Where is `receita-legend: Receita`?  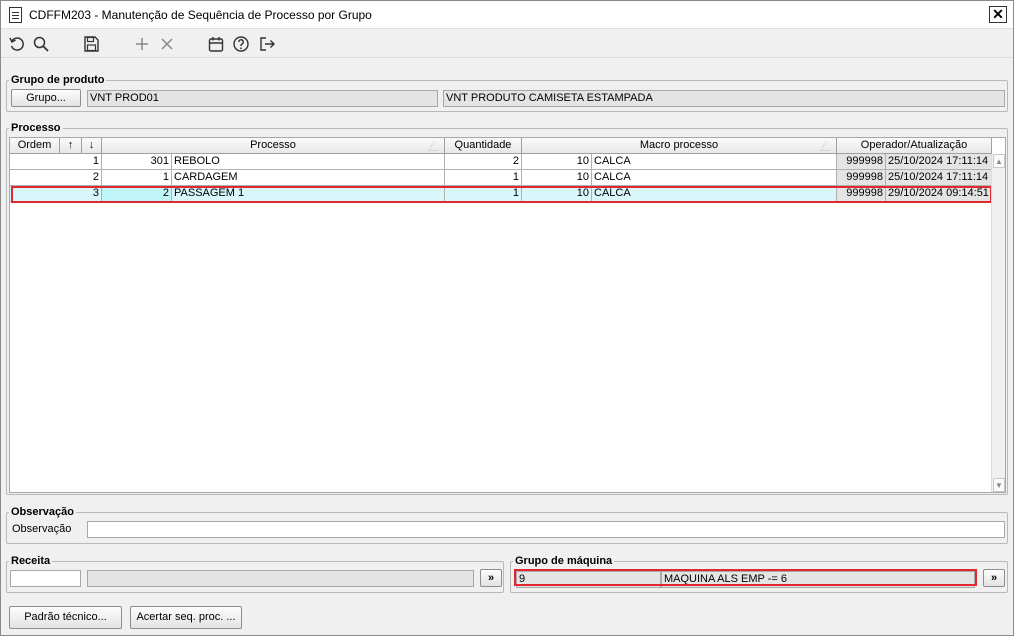
receita-legend: Receita is located at coordinates (31, 561).